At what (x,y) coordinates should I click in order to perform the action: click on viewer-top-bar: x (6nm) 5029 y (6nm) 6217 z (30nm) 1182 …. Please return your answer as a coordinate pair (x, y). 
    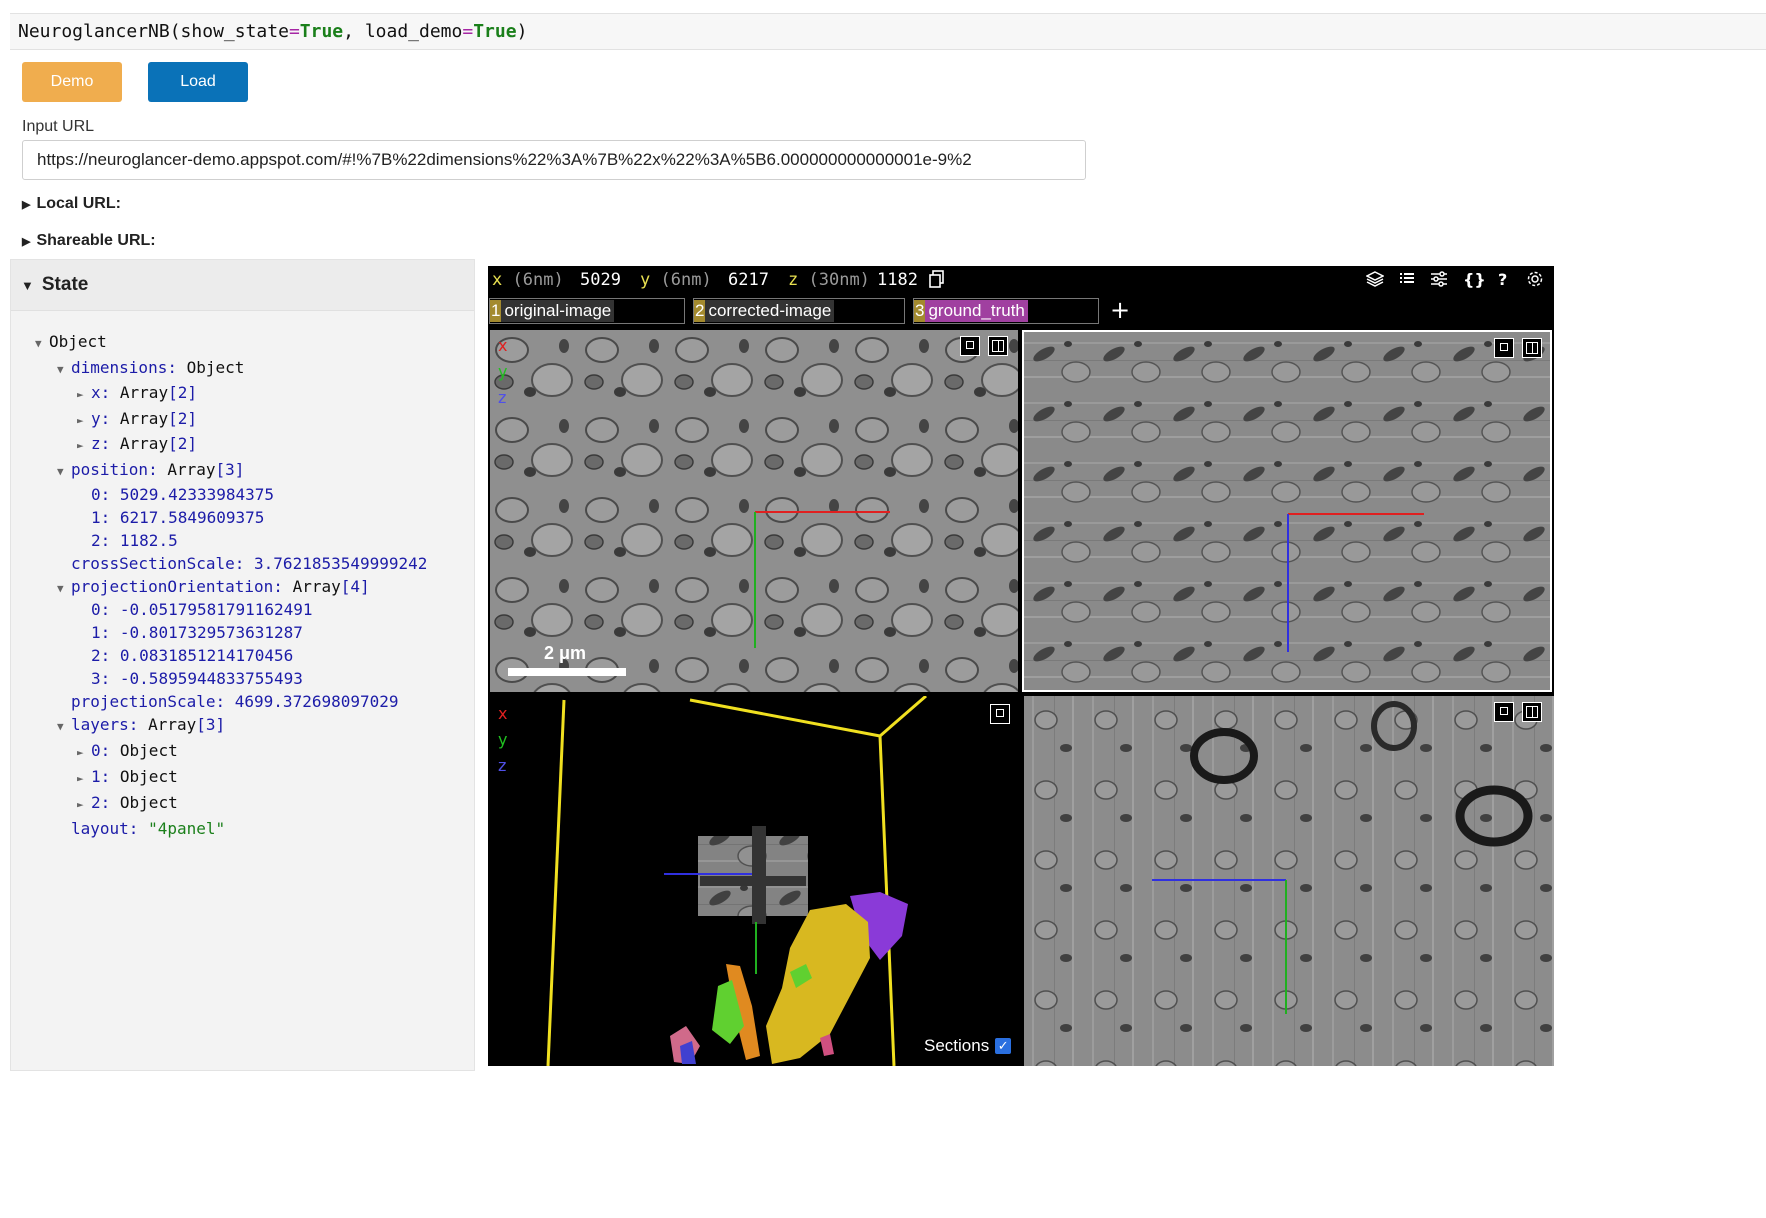
    Looking at the image, I should click on (1021, 280).